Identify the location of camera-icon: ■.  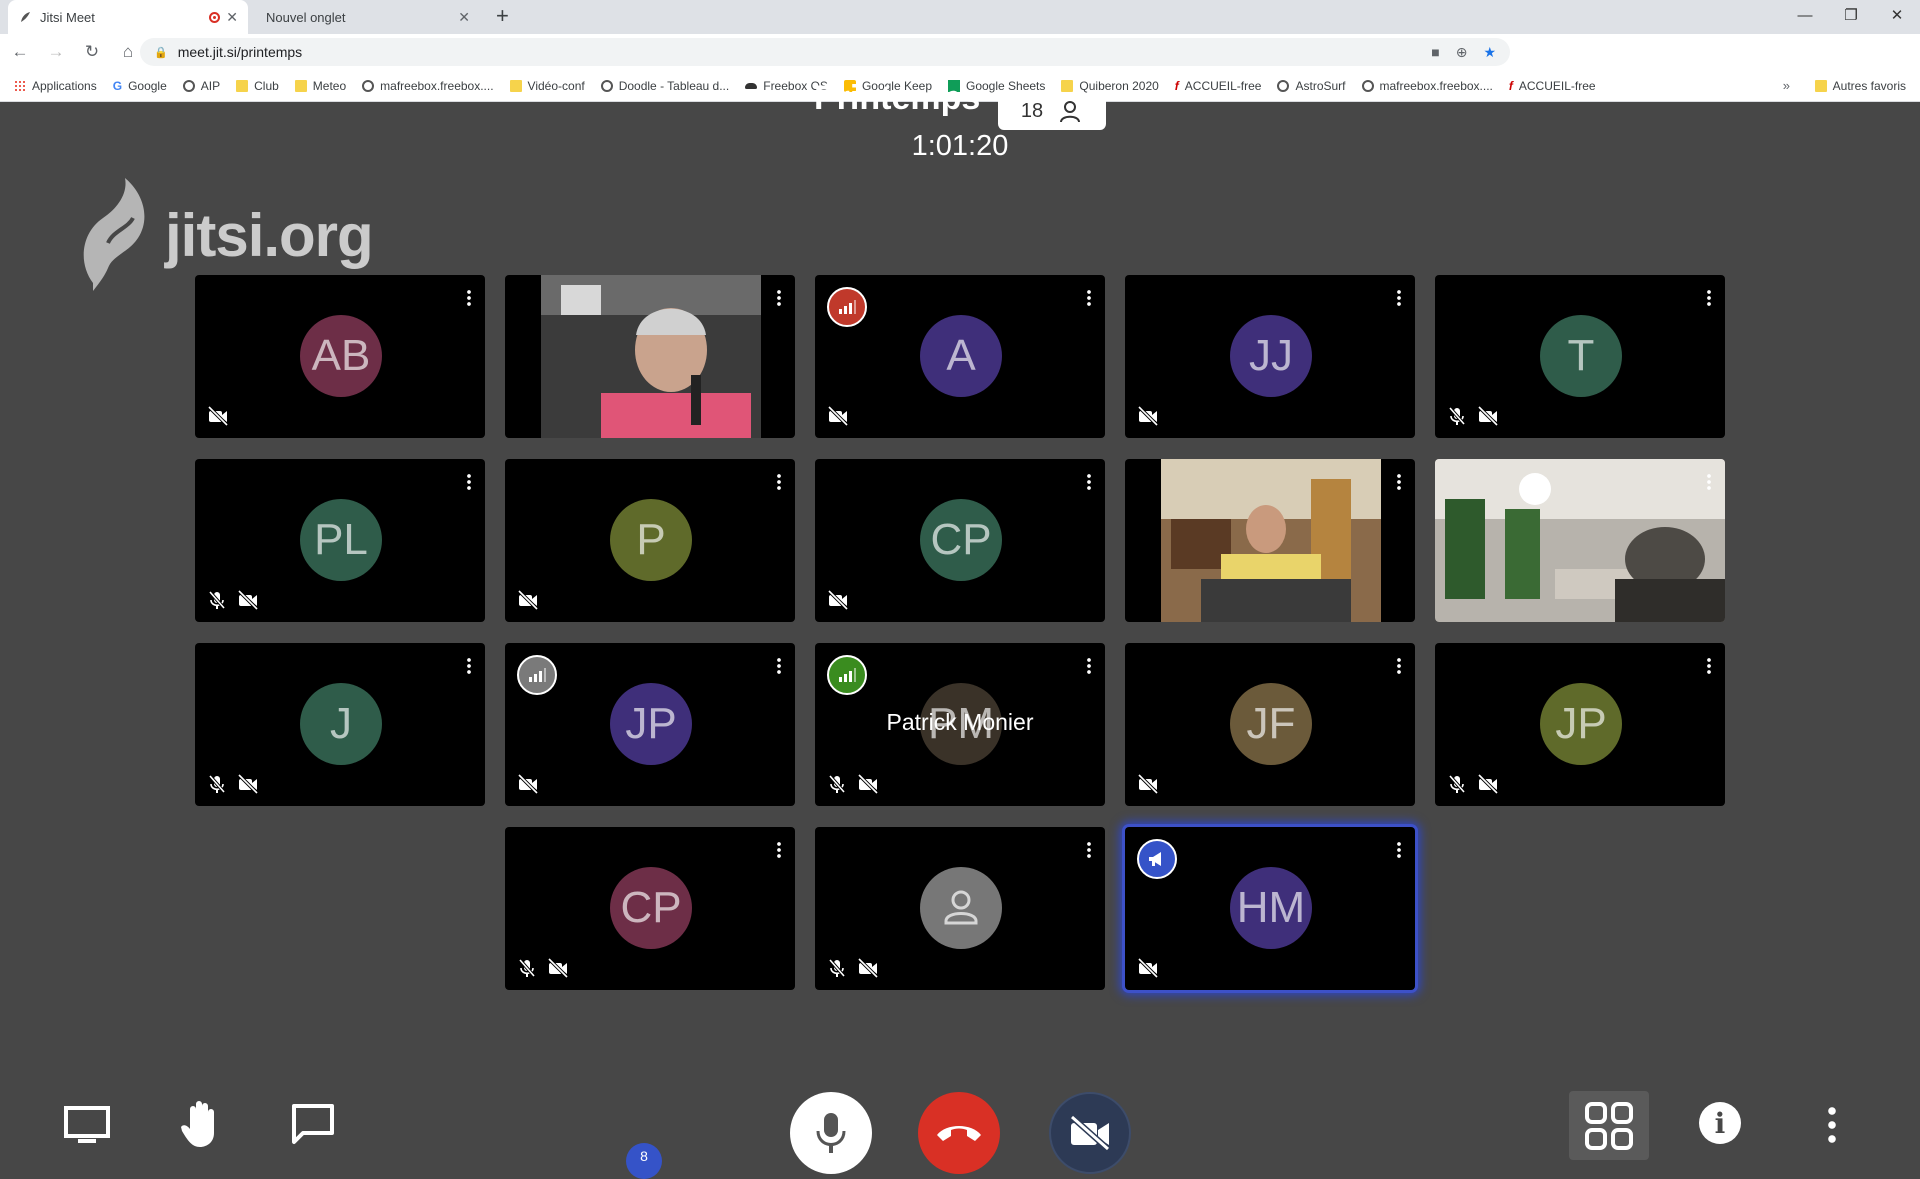
(1435, 52).